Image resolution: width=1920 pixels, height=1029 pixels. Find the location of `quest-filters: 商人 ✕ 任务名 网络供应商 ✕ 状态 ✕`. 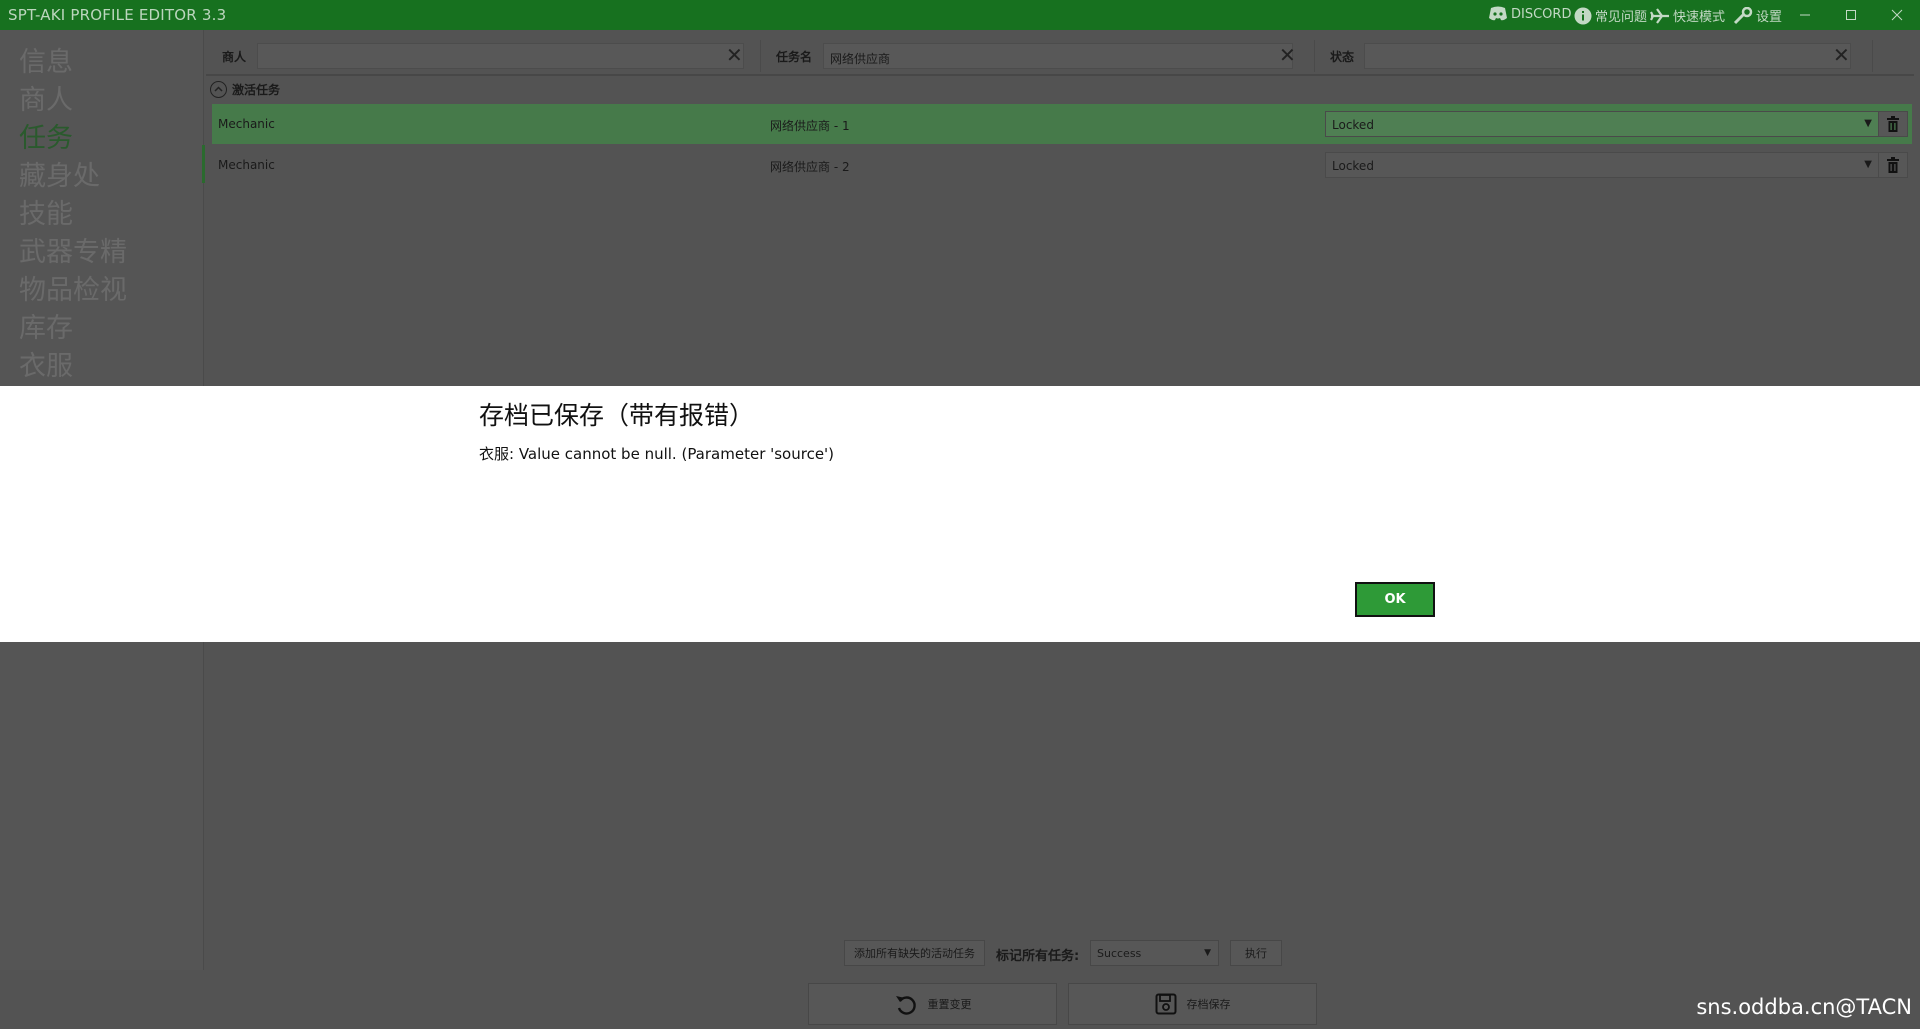

quest-filters: 商人 ✕ 任务名 网络供应商 ✕ 状态 ✕ is located at coordinates (1063, 55).